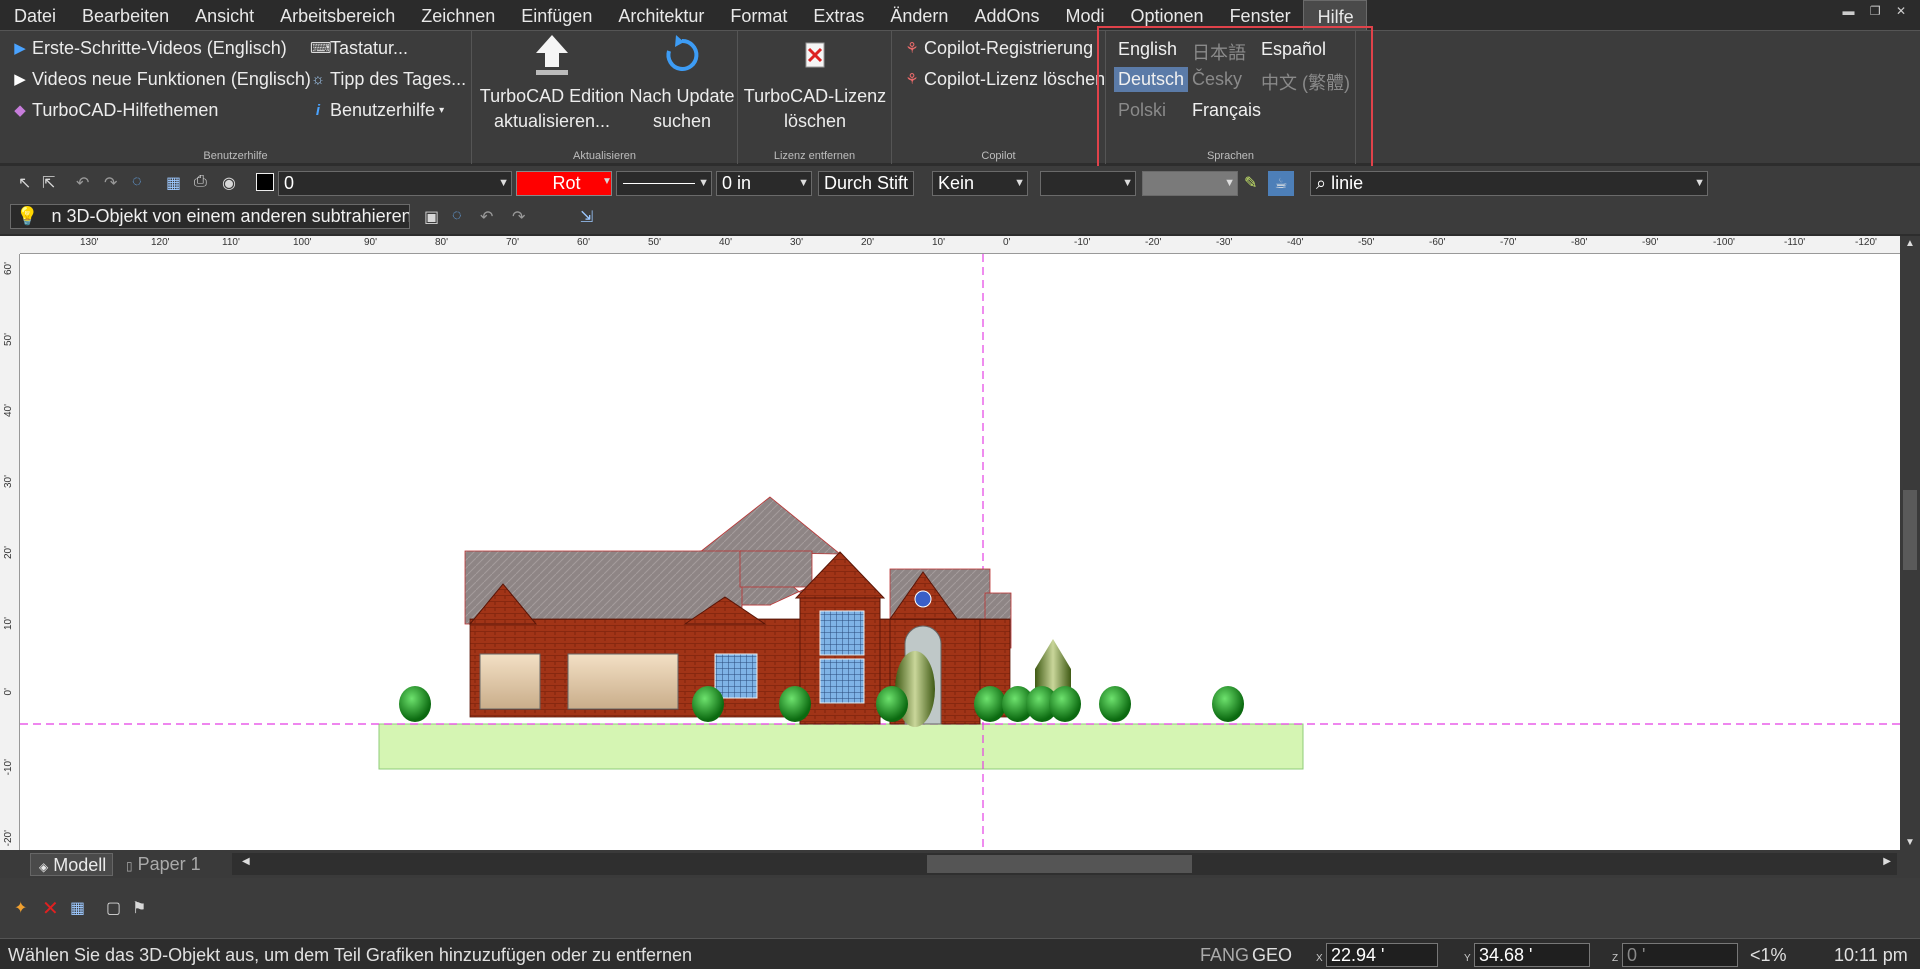 Image resolution: width=1920 pixels, height=969 pixels. What do you see at coordinates (757, 15) in the screenshot?
I see `menu-format: Format` at bounding box center [757, 15].